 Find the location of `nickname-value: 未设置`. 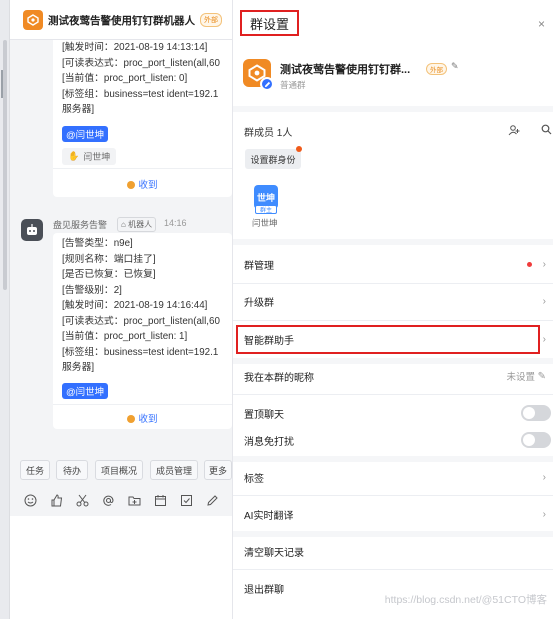

nickname-value: 未设置 is located at coordinates (520, 377).